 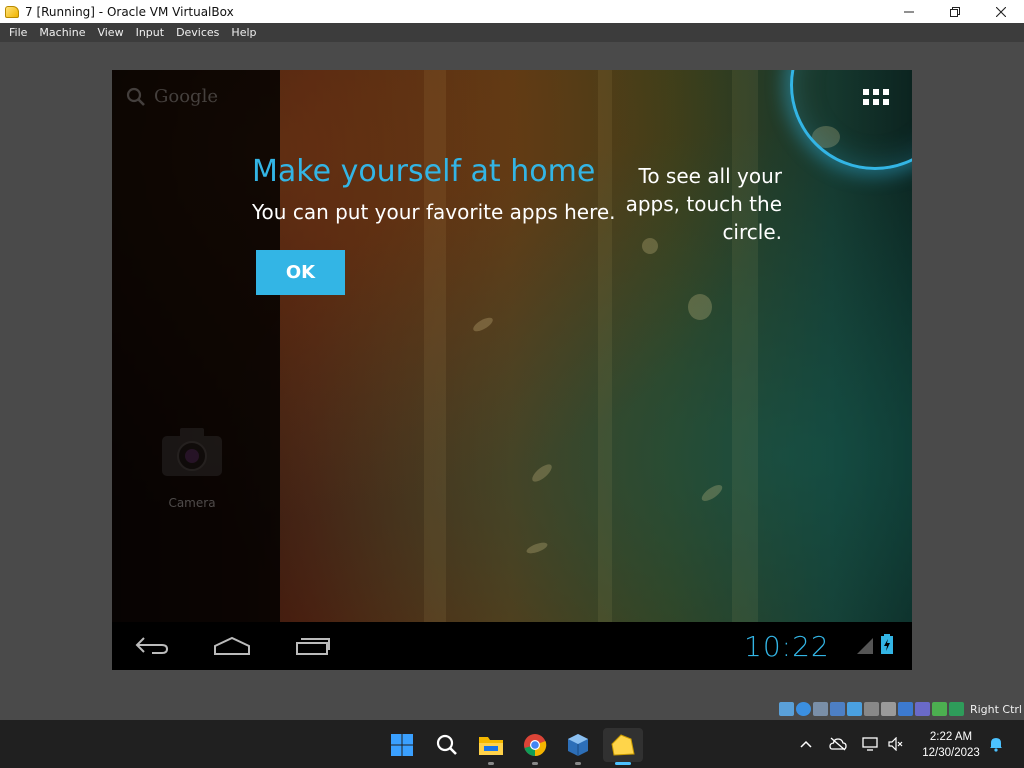 What do you see at coordinates (196, 346) in the screenshot?
I see `workspace-dim-overlay` at bounding box center [196, 346].